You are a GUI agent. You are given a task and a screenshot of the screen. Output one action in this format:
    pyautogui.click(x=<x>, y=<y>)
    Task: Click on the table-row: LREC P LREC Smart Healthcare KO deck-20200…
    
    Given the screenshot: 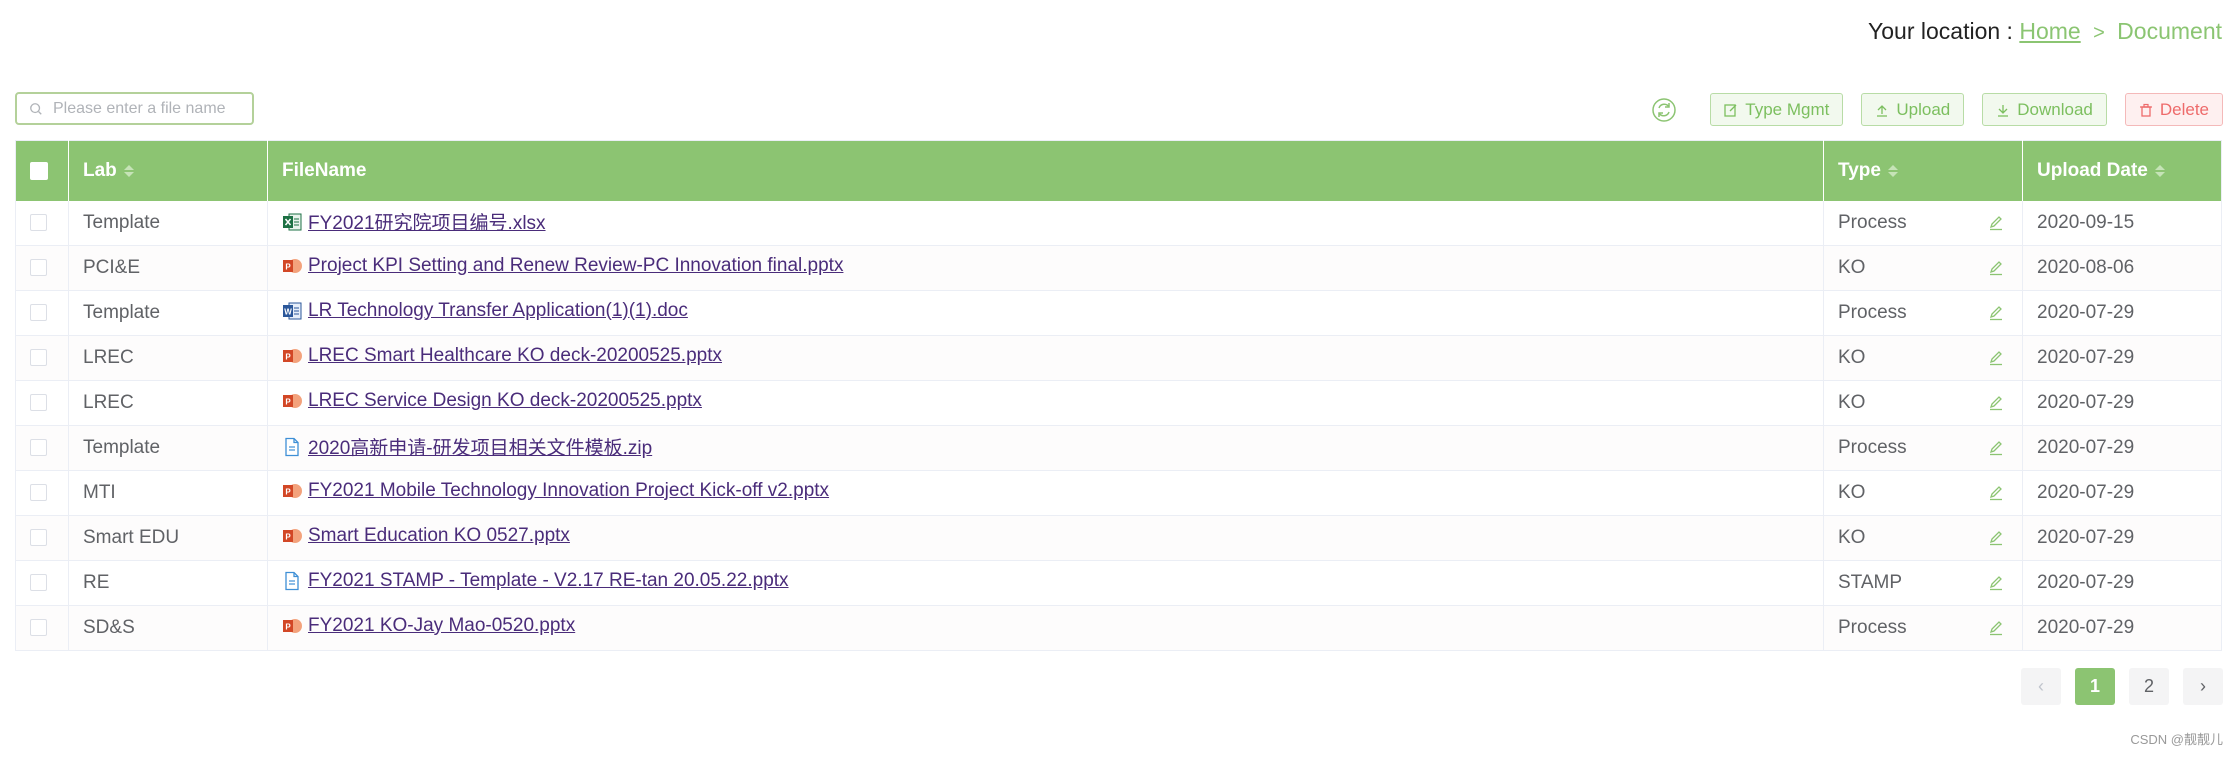 What is the action you would take?
    pyautogui.click(x=1118, y=358)
    